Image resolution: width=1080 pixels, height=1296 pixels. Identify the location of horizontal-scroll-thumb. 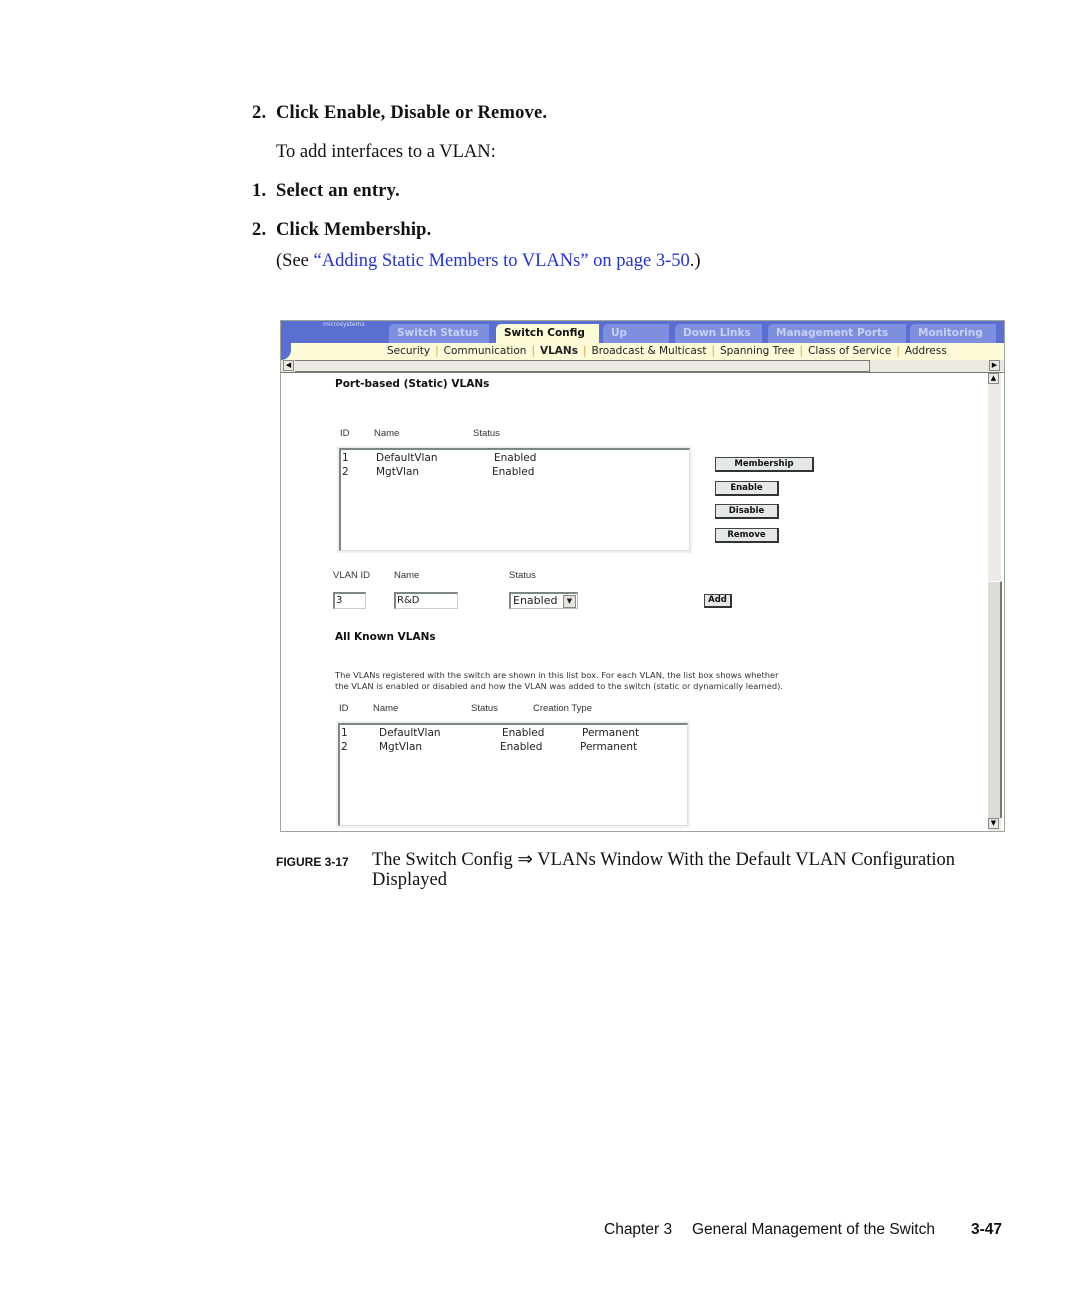
(582, 366).